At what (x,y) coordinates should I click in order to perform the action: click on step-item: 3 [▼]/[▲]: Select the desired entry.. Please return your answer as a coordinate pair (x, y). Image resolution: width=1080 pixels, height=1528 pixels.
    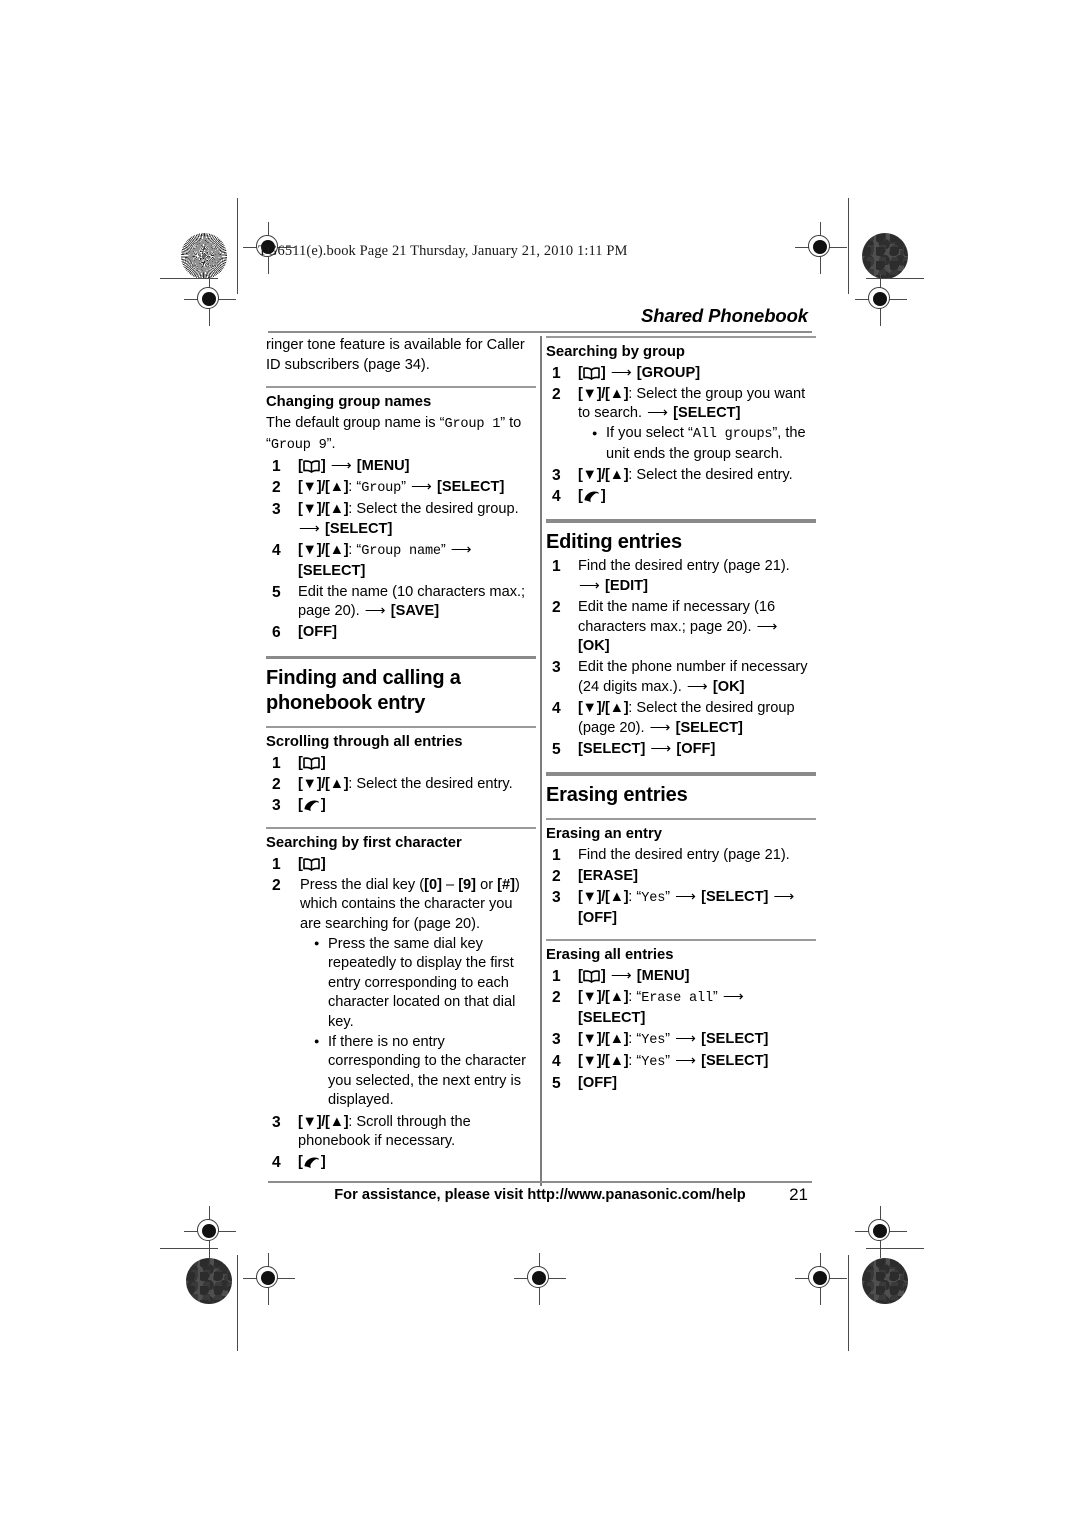
    Looking at the image, I should click on (681, 476).